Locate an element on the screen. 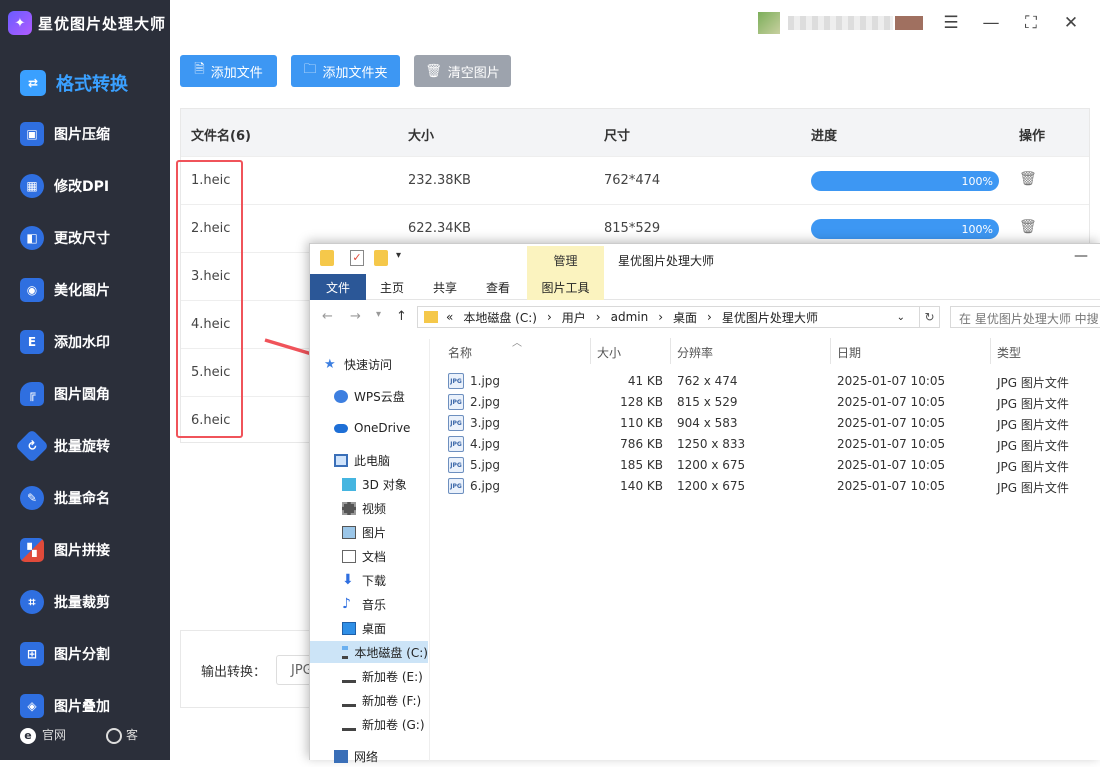 The width and height of the screenshot is (1100, 767). chevron-down-icon: ⌄ is located at coordinates (901, 317).